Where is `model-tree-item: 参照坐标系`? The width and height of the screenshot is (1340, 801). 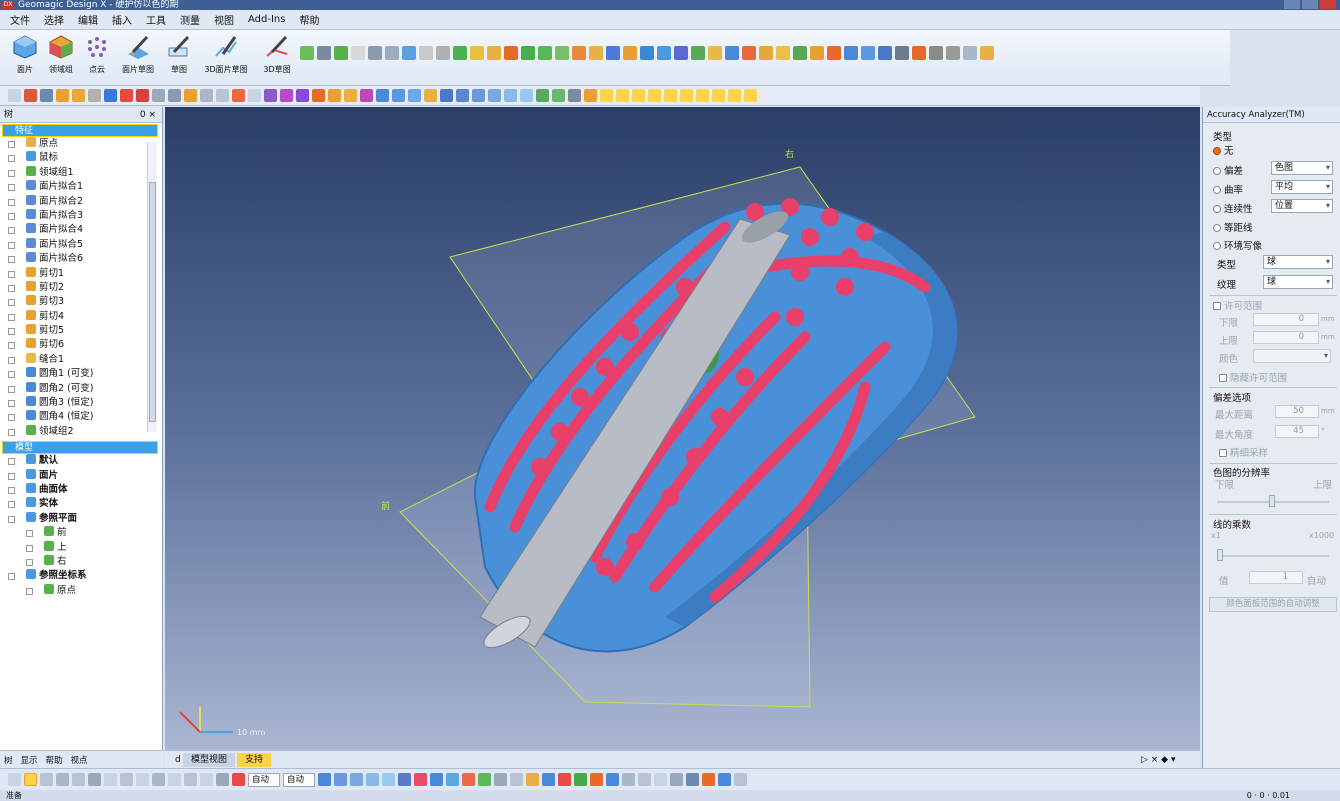
model-tree-item: 参照坐标系 is located at coordinates (83, 576).